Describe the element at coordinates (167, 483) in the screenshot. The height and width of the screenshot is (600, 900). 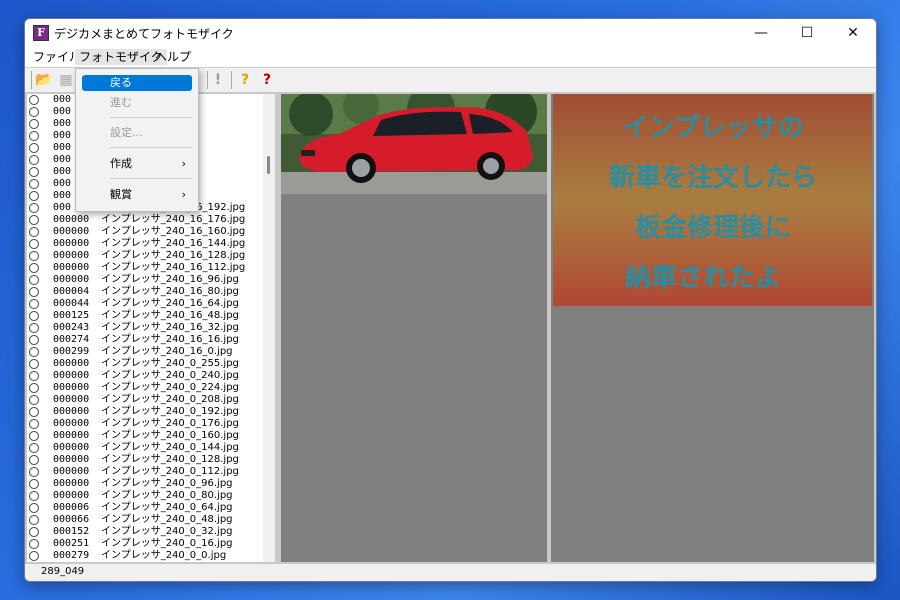
I see `file-name: インプレッサ_240_0_96.jpg` at that location.